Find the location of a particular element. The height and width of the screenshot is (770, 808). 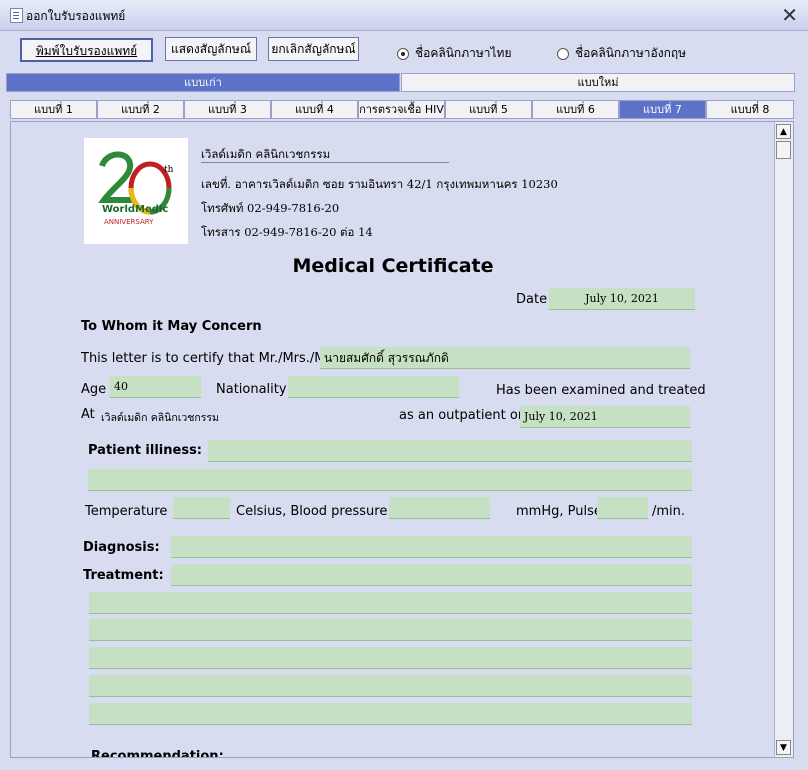

tab-form-7: แบบที่ 7 is located at coordinates (662, 109).